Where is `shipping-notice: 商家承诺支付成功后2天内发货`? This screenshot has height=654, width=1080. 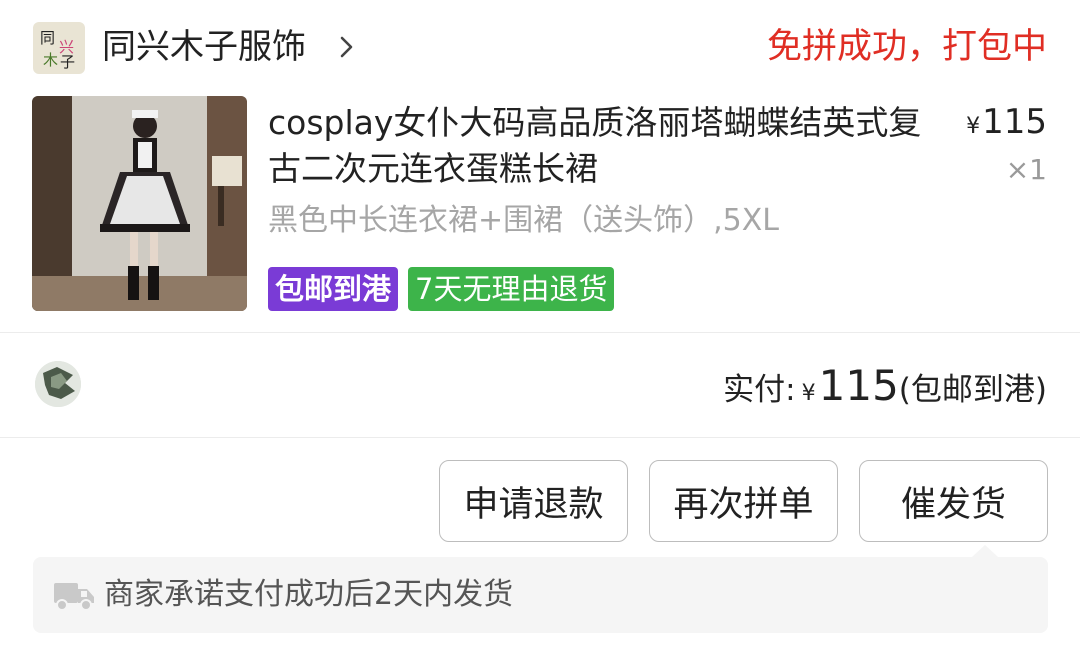 shipping-notice: 商家承诺支付成功后2天内发货 is located at coordinates (540, 589).